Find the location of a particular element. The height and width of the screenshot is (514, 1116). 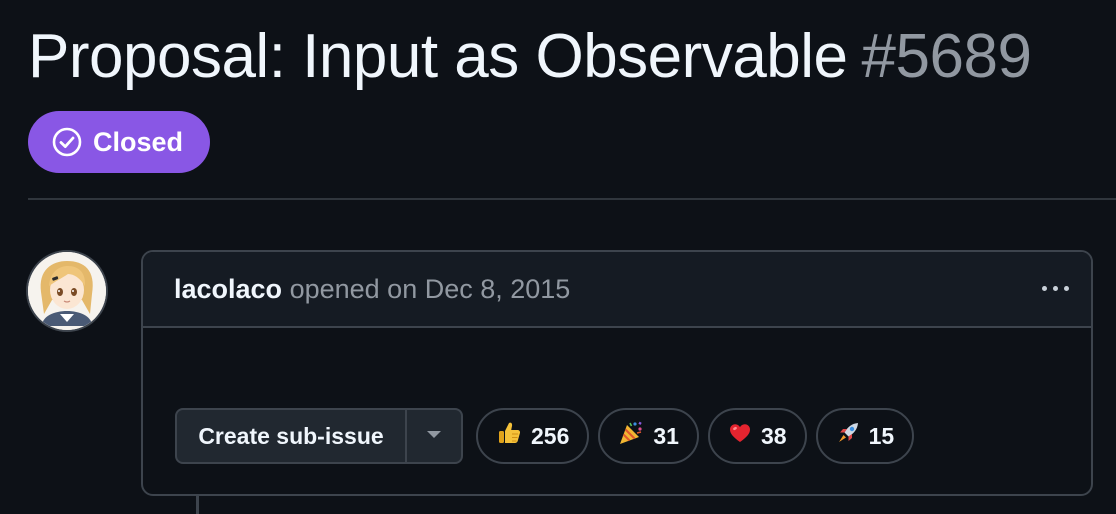

comment-meta: lacolaco opened on Dec 8, 2015 is located at coordinates (372, 289).